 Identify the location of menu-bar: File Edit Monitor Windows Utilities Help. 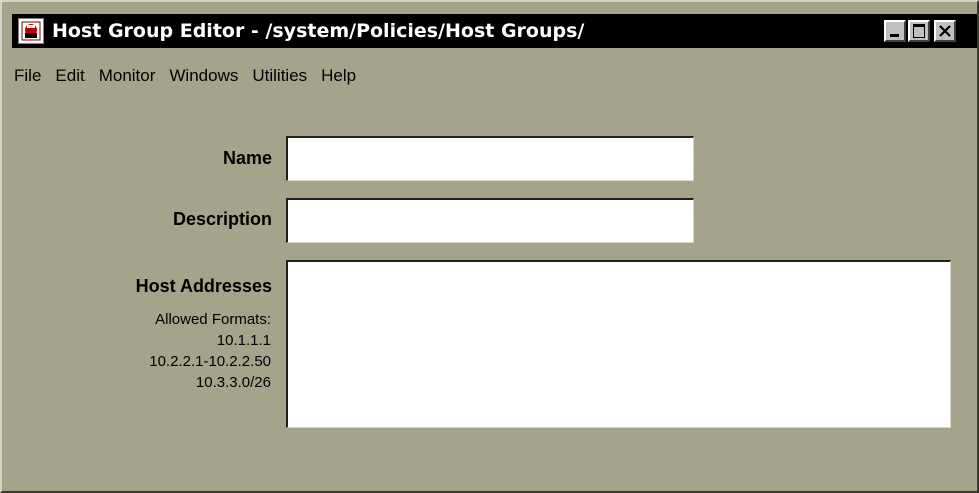
(188, 76).